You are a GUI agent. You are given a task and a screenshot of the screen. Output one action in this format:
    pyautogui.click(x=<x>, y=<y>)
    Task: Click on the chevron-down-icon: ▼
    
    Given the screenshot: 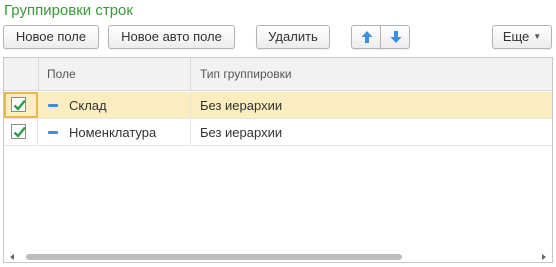 What is the action you would take?
    pyautogui.click(x=537, y=36)
    